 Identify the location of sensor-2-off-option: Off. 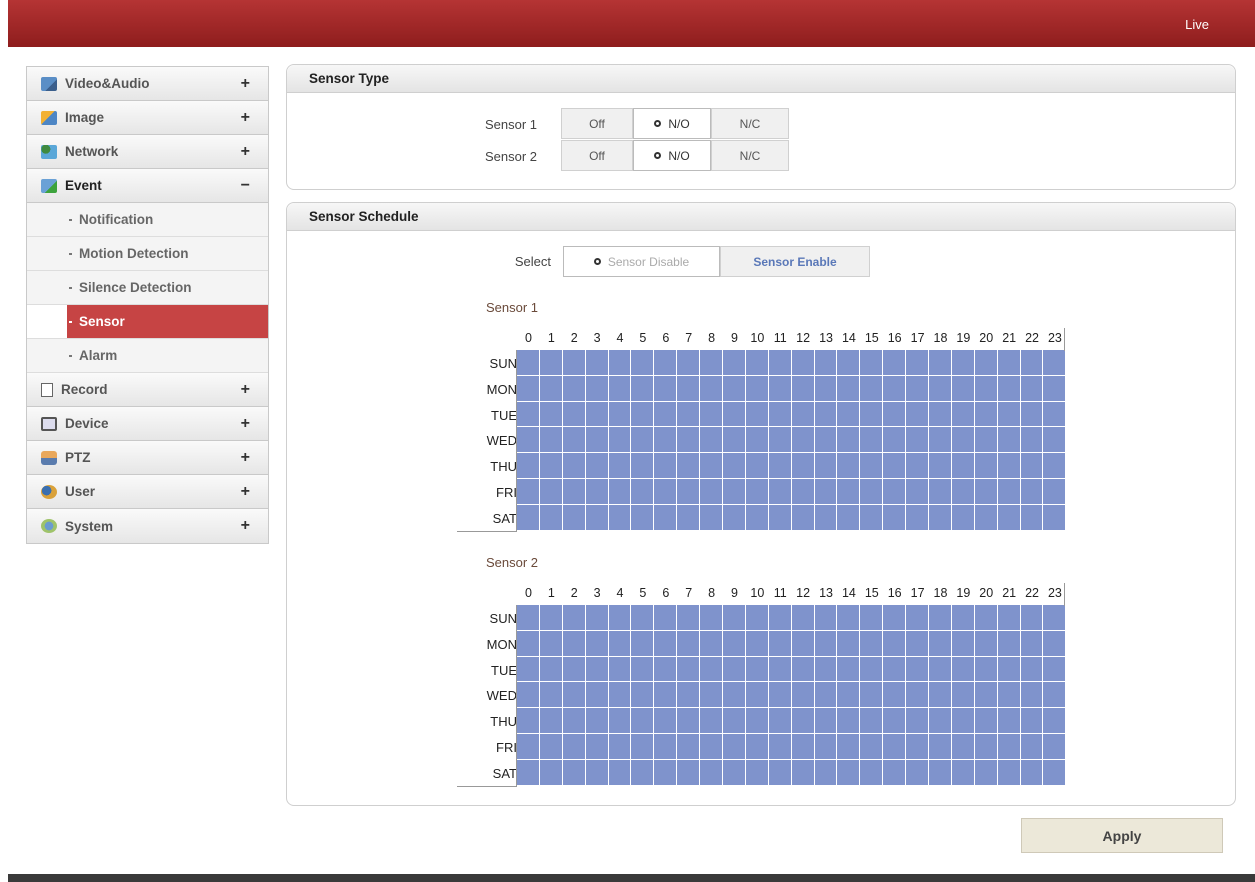
(597, 155).